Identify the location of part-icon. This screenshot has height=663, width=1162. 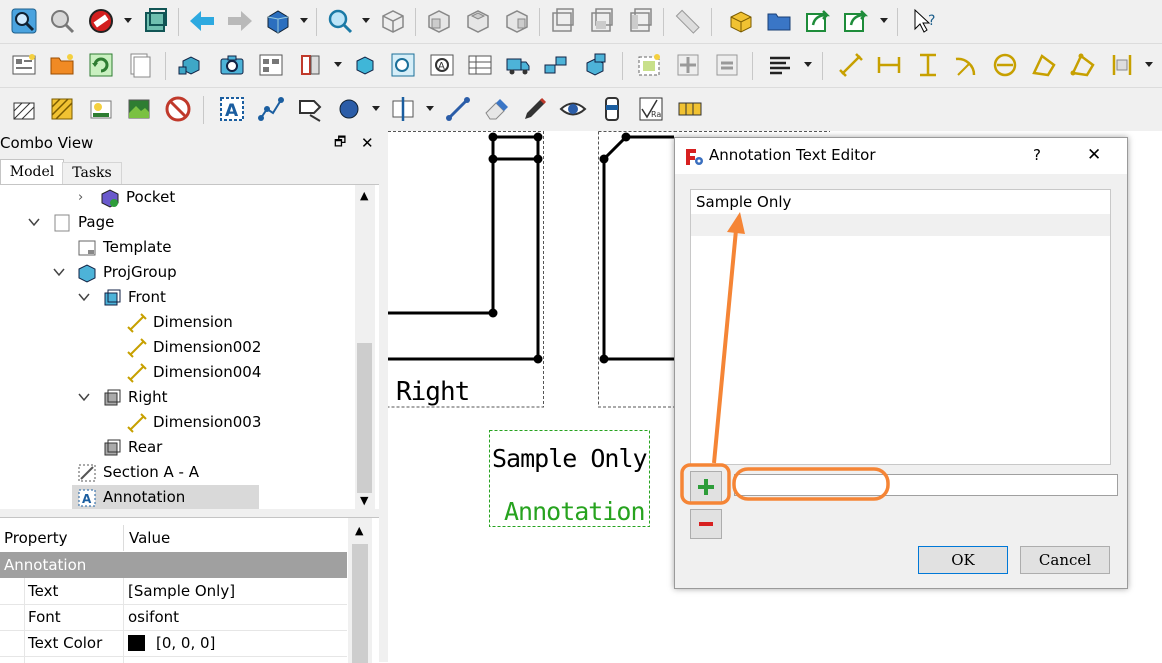
(741, 21).